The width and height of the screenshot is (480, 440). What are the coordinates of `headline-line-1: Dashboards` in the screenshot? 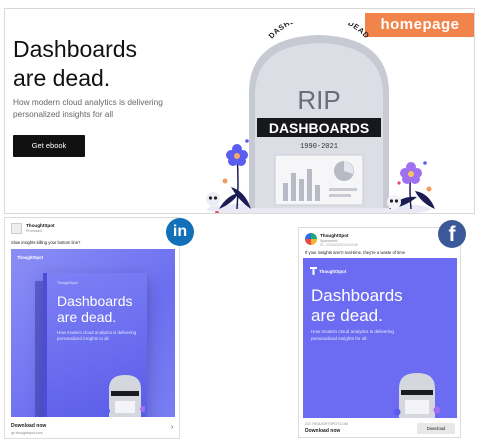 It's located at (75, 49).